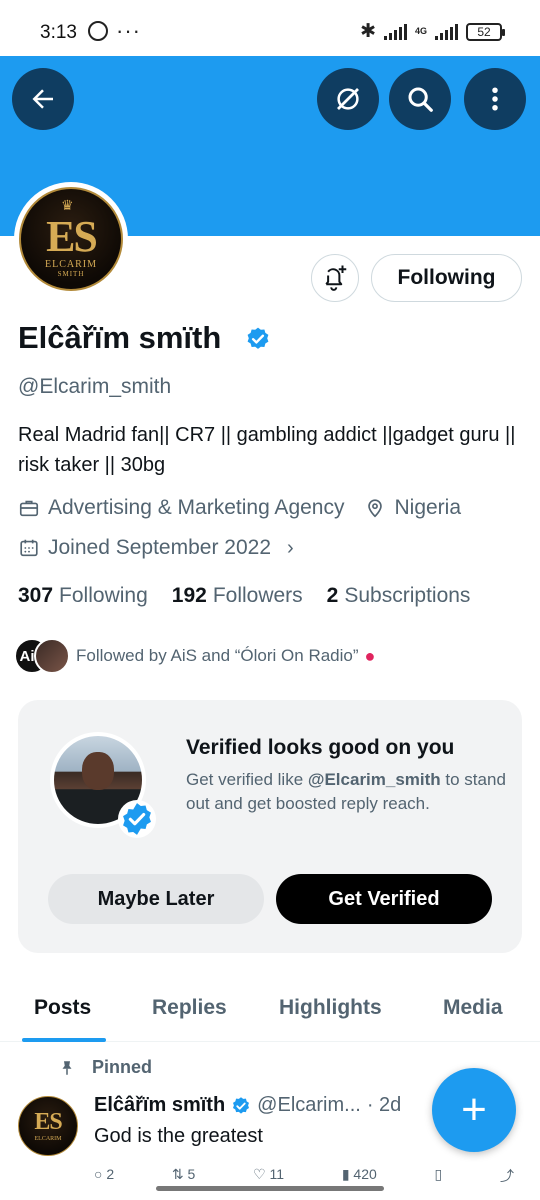 The width and height of the screenshot is (540, 1200). I want to click on promo-avatar-face, so click(98, 771).